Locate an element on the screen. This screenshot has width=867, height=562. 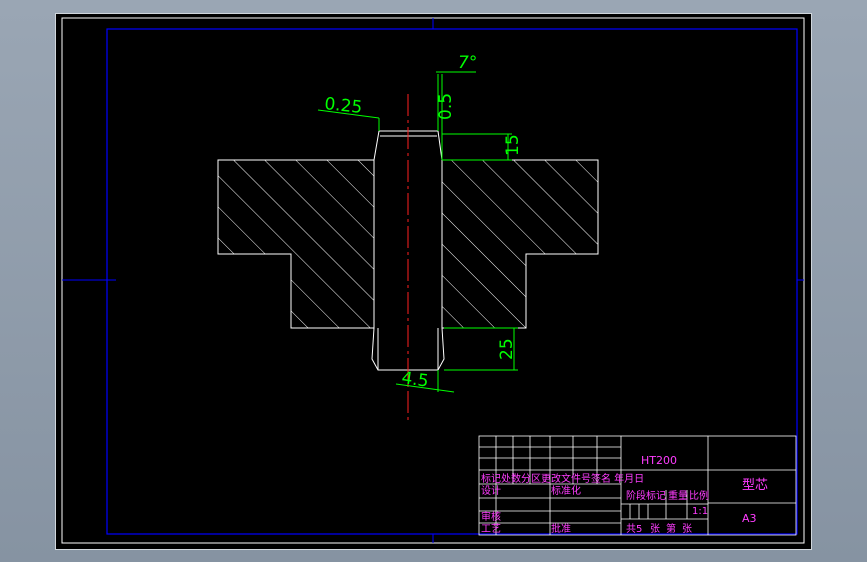
scale-header: 比例 is located at coordinates (699, 495).